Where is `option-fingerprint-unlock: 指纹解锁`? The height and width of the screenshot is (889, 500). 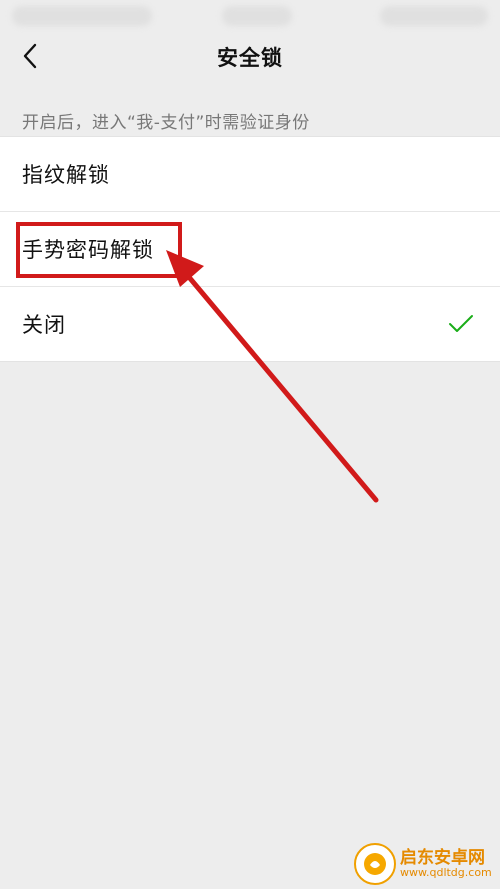 option-fingerprint-unlock: 指纹解锁 is located at coordinates (250, 174).